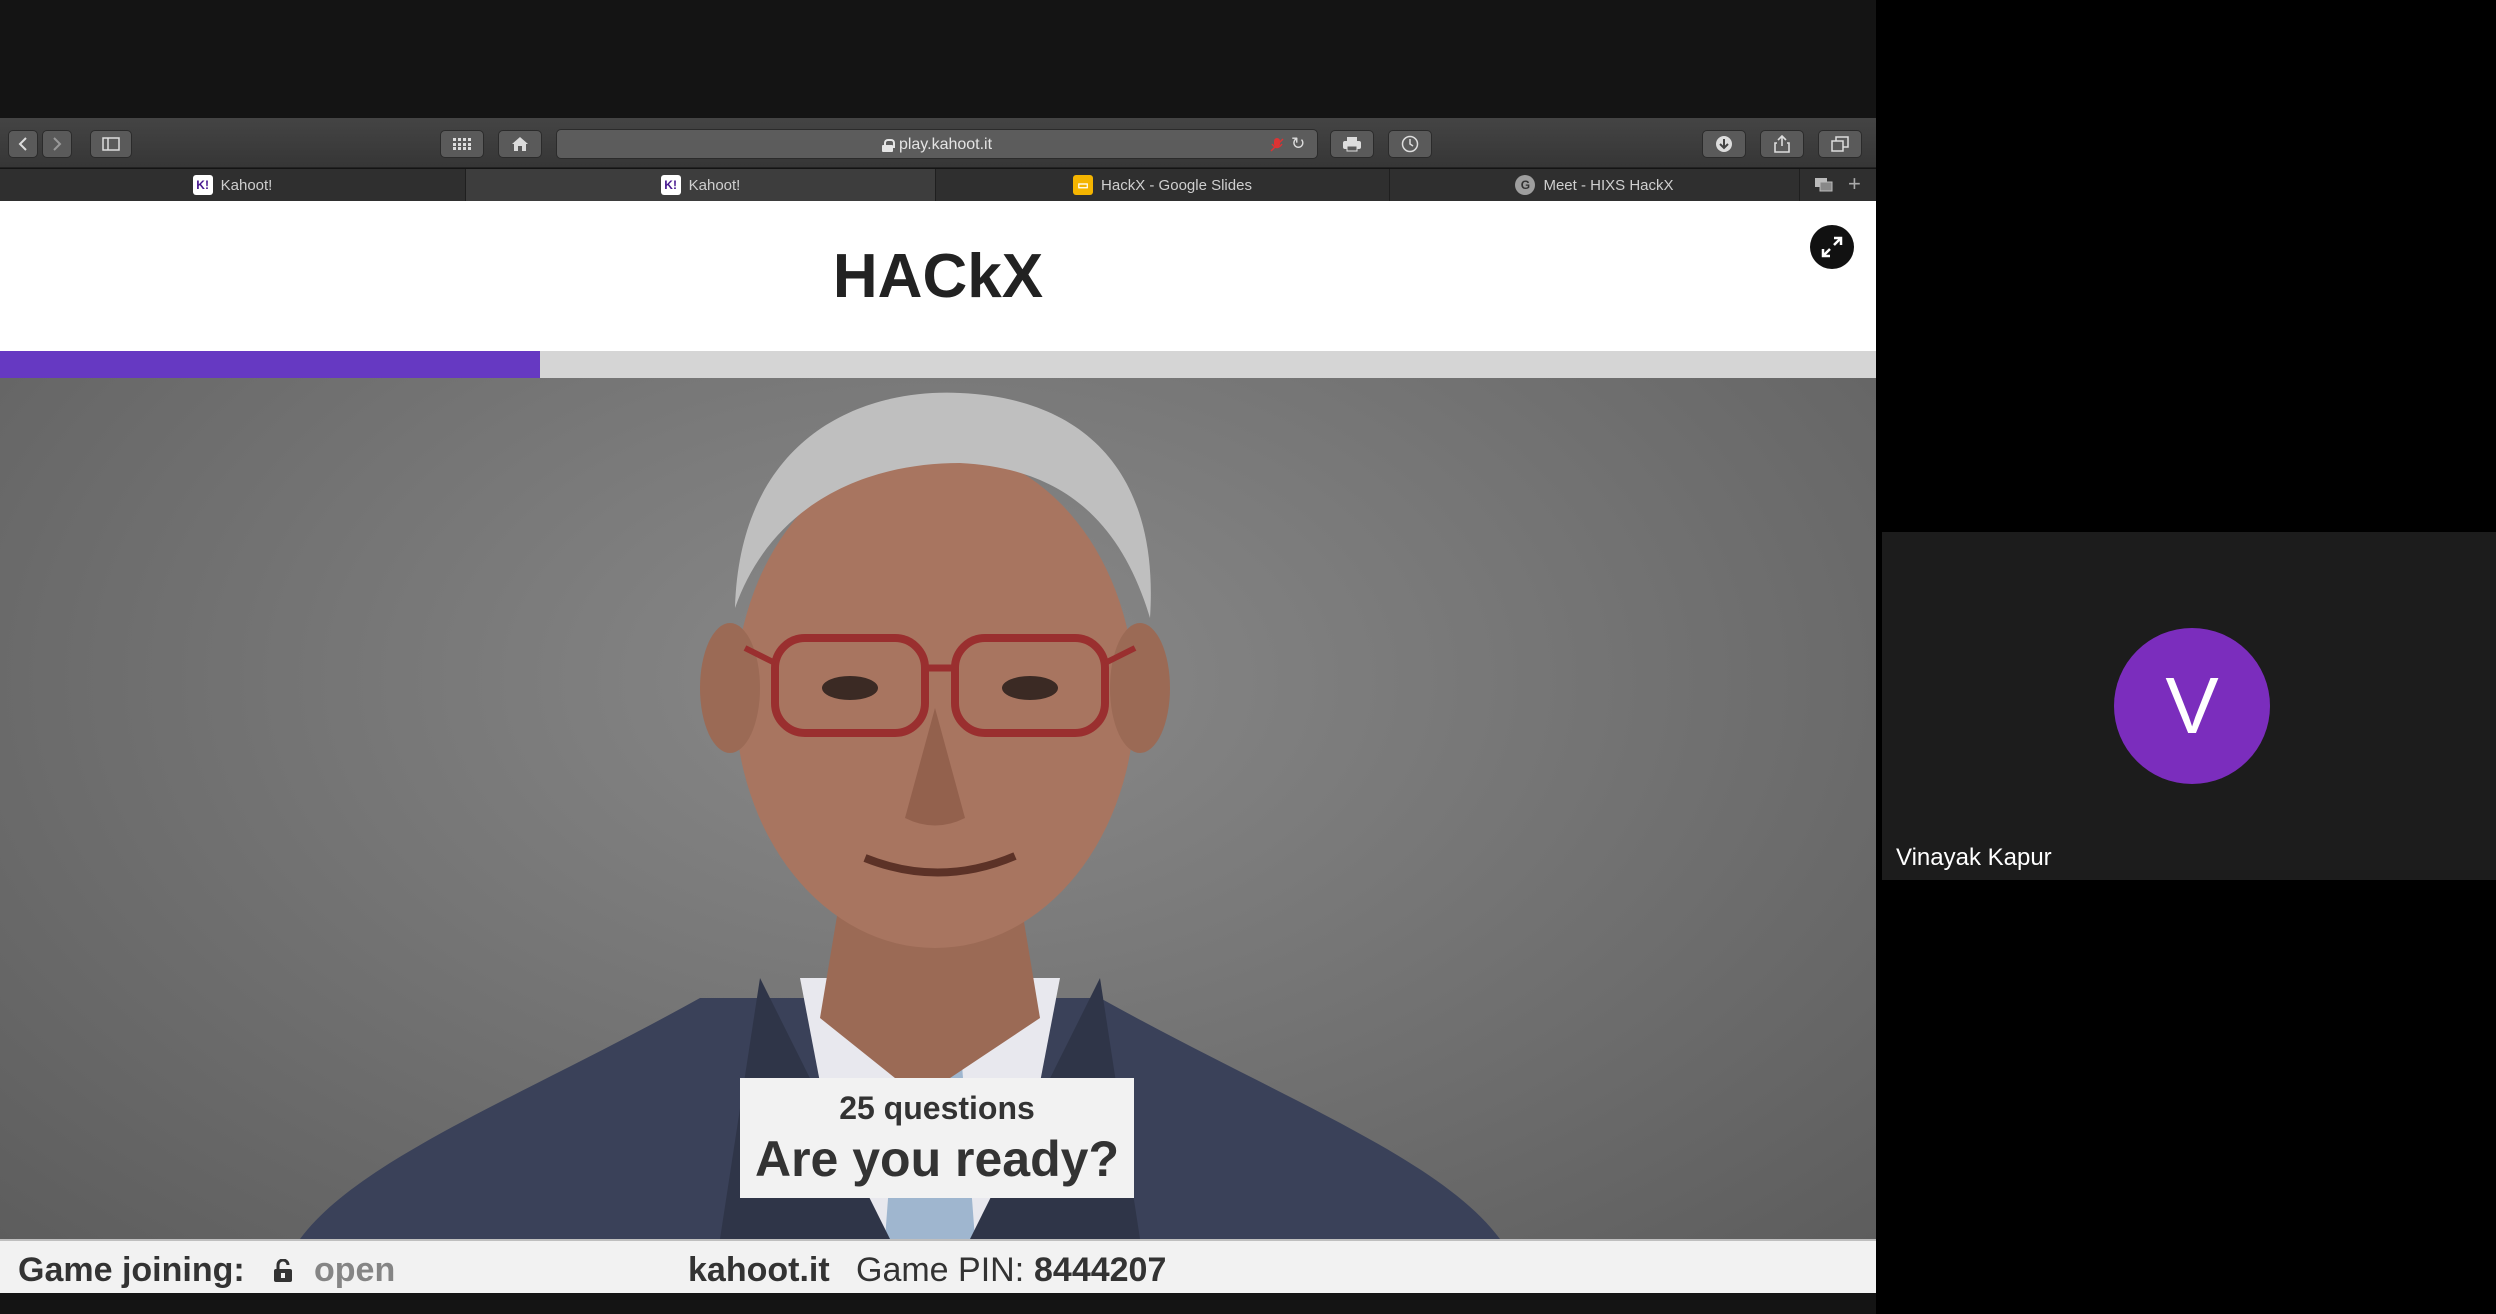 The image size is (2496, 1314). I want to click on participant-name: Vinayak Kapur, so click(1974, 857).